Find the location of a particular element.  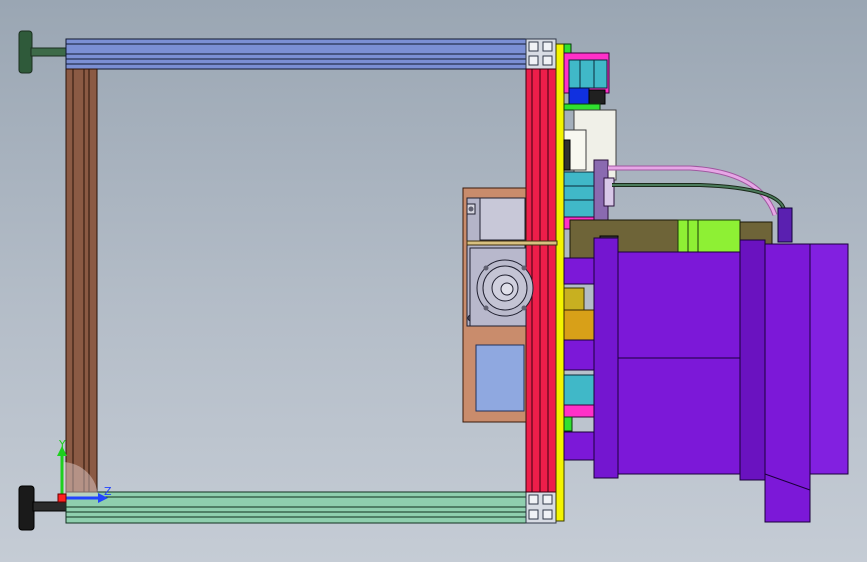

top-leveling-foot is located at coordinates (43, 52).